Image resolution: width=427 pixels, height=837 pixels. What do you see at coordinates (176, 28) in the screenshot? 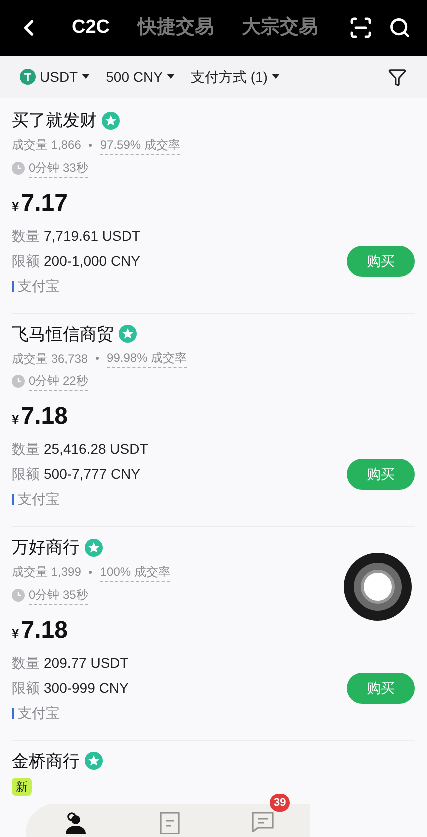
I see `header-tab: 快捷交易` at bounding box center [176, 28].